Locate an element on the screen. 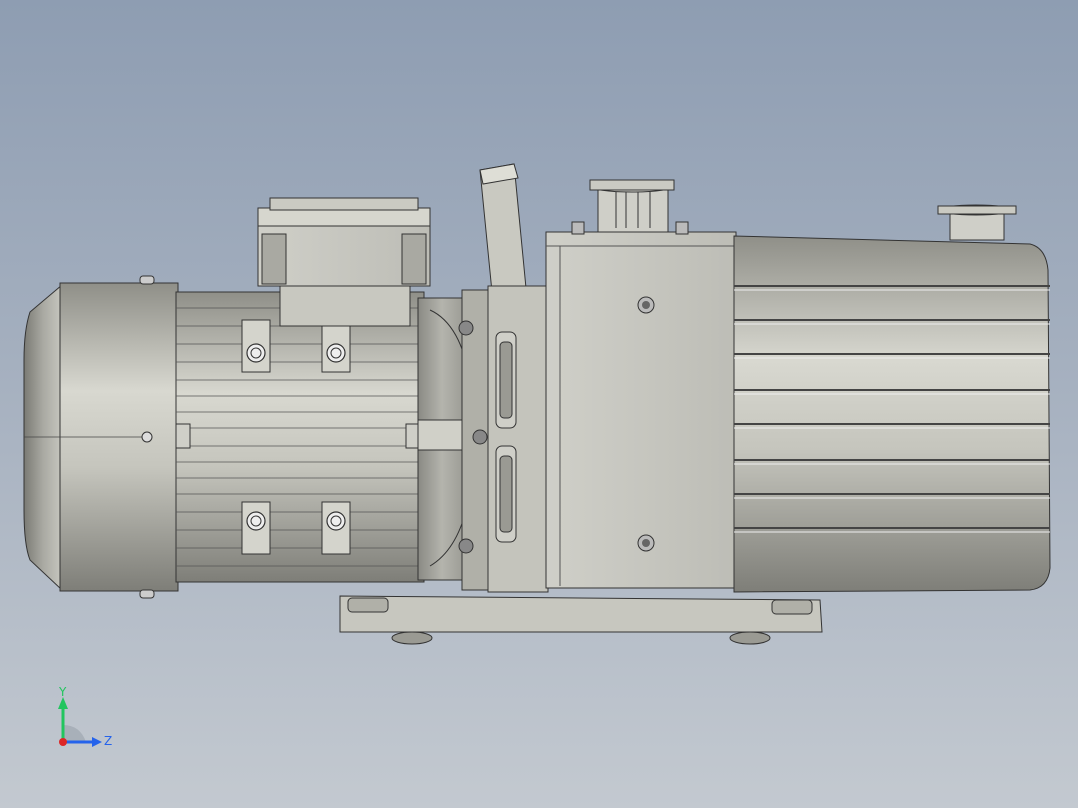  z-axis-arrow is located at coordinates (97, 742).